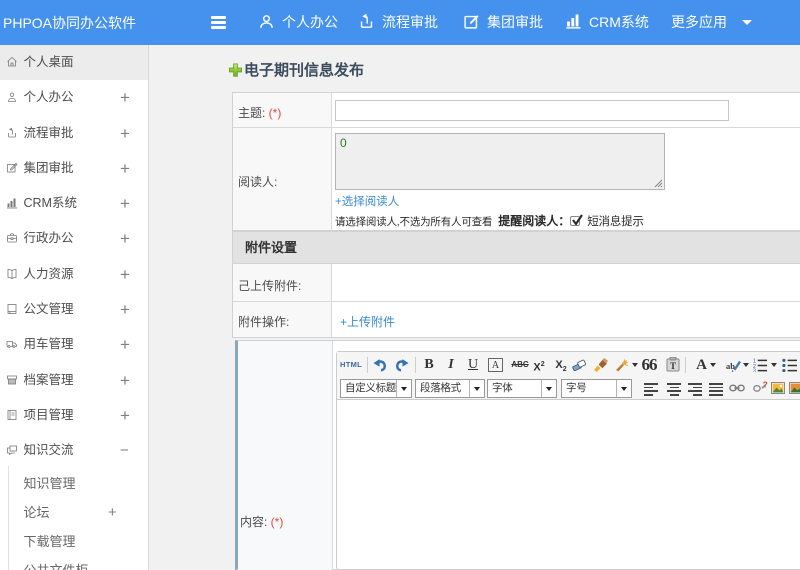 The height and width of the screenshot is (570, 800). I want to click on svg-text: T, so click(673, 366).